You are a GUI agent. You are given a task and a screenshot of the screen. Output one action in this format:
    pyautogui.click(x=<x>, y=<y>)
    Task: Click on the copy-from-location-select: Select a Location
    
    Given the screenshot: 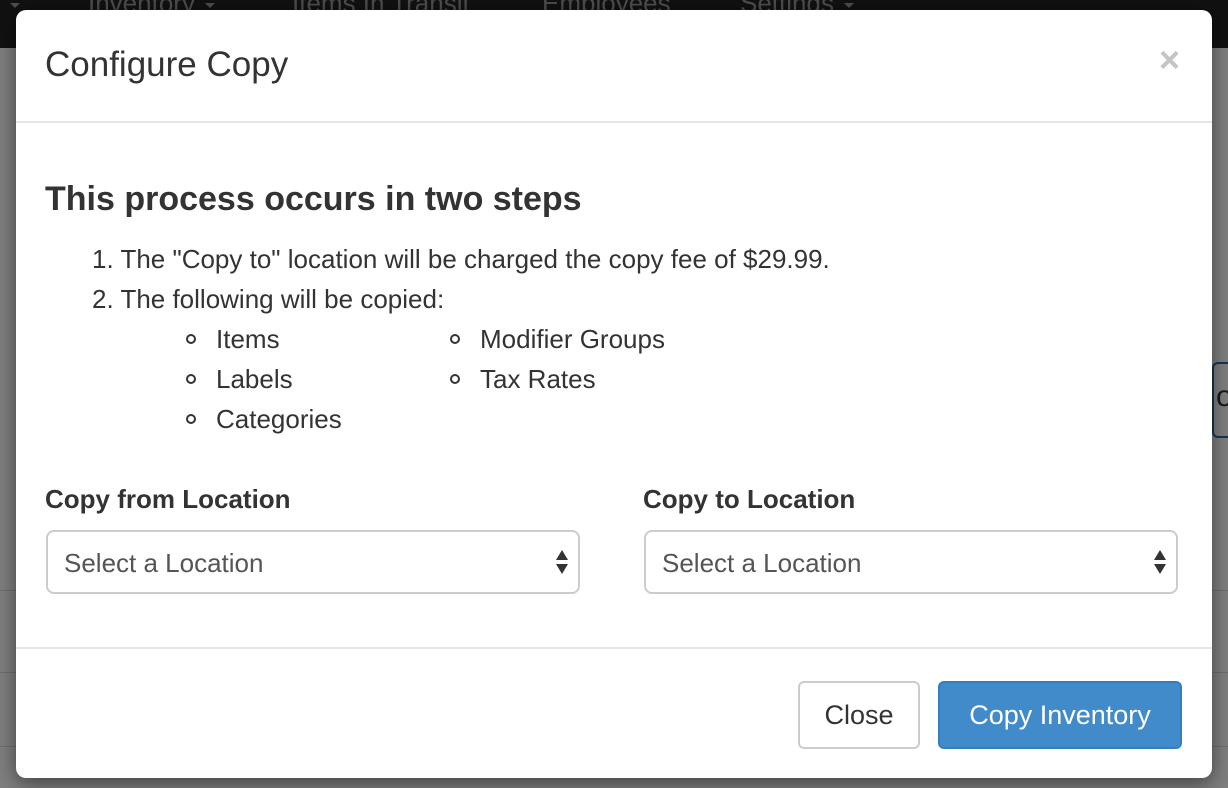 What is the action you would take?
    pyautogui.click(x=313, y=562)
    